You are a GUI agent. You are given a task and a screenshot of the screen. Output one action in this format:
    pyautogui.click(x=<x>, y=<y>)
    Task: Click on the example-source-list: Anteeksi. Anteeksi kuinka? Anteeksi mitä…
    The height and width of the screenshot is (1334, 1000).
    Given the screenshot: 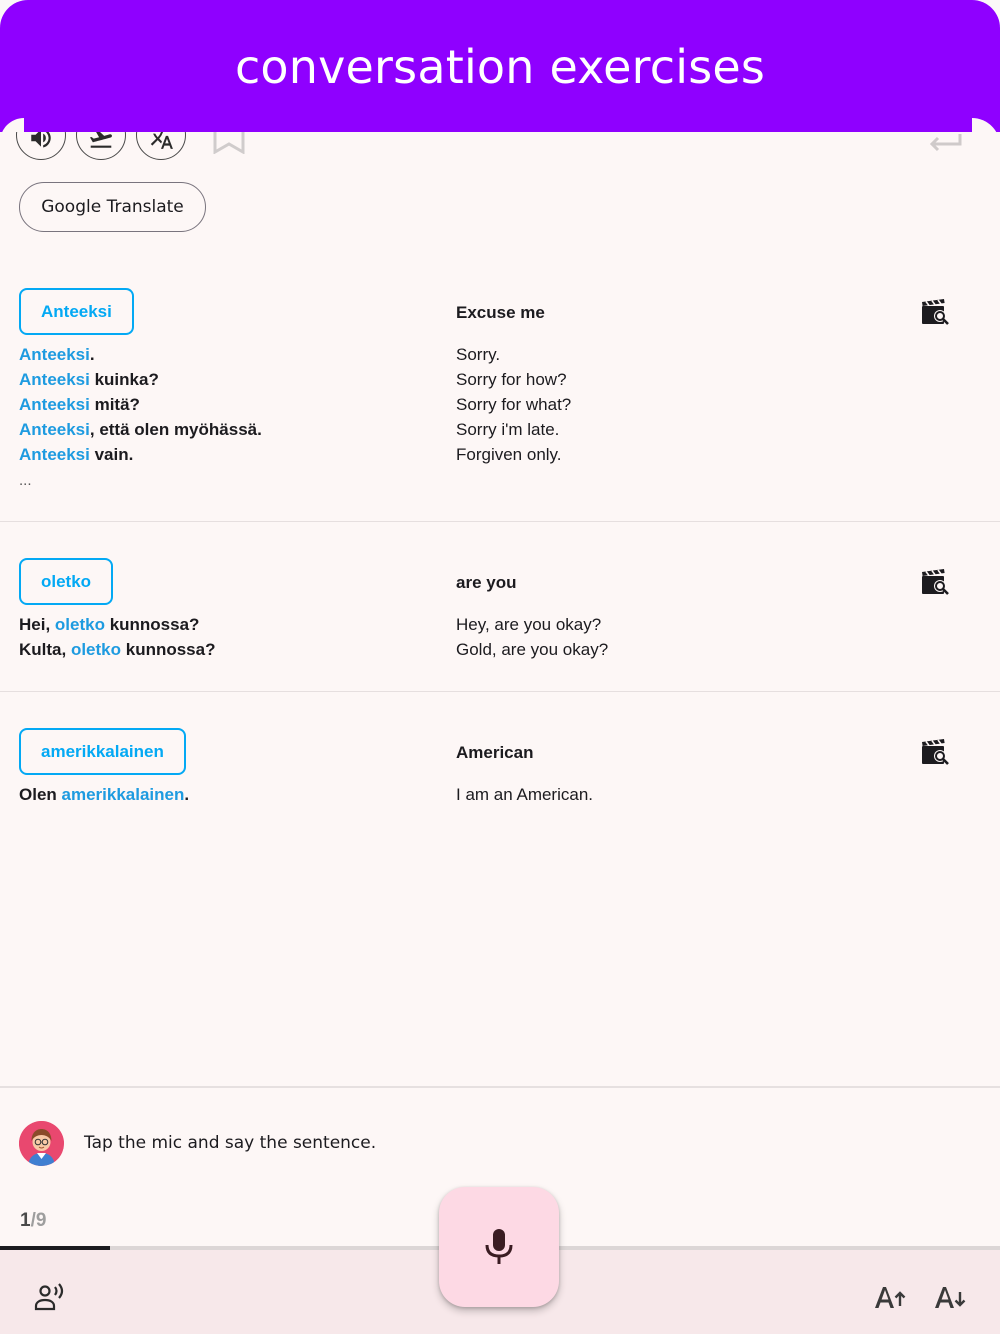 What is the action you would take?
    pyautogui.click(x=140, y=404)
    